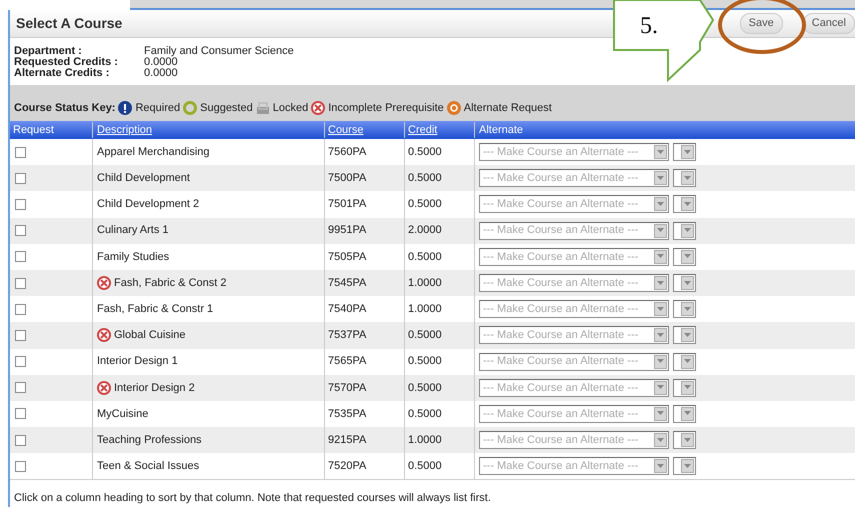 The height and width of the screenshot is (510, 855). What do you see at coordinates (453, 108) in the screenshot?
I see `alternate-icon` at bounding box center [453, 108].